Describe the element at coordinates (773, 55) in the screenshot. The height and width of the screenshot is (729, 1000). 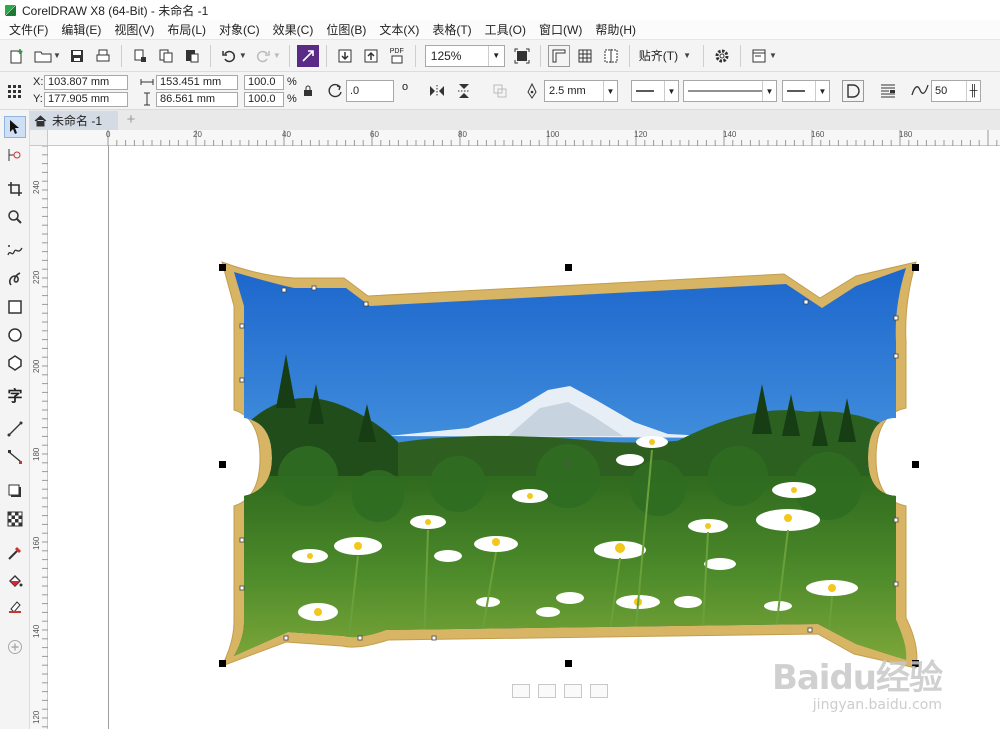
I see `launcher-dropdown-icon: ▼` at that location.